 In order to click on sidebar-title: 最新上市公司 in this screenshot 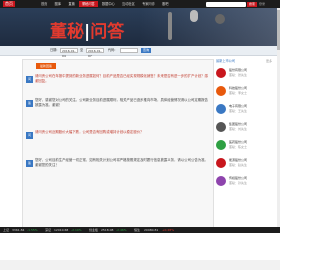, I will do `click(226, 61)`.